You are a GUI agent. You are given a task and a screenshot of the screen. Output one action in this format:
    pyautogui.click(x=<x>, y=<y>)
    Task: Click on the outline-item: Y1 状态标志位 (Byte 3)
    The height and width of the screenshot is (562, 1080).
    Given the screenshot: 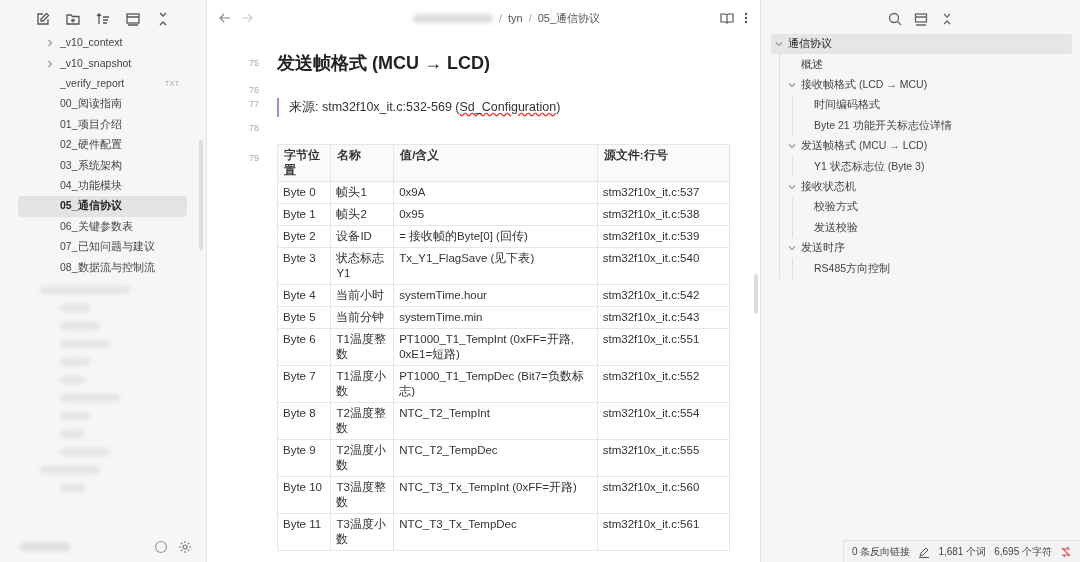 What is the action you would take?
    pyautogui.click(x=921, y=166)
    